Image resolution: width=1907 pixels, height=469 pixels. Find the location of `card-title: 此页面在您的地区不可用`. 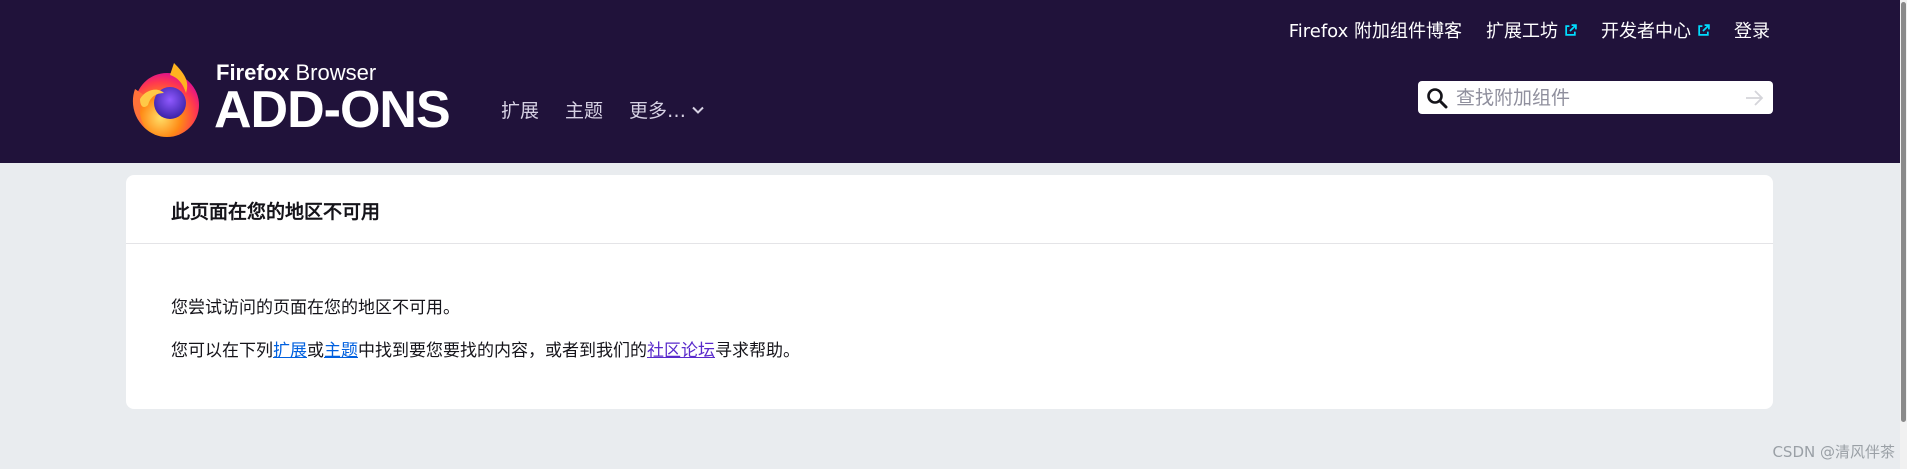

card-title: 此页面在您的地区不可用 is located at coordinates (276, 212).